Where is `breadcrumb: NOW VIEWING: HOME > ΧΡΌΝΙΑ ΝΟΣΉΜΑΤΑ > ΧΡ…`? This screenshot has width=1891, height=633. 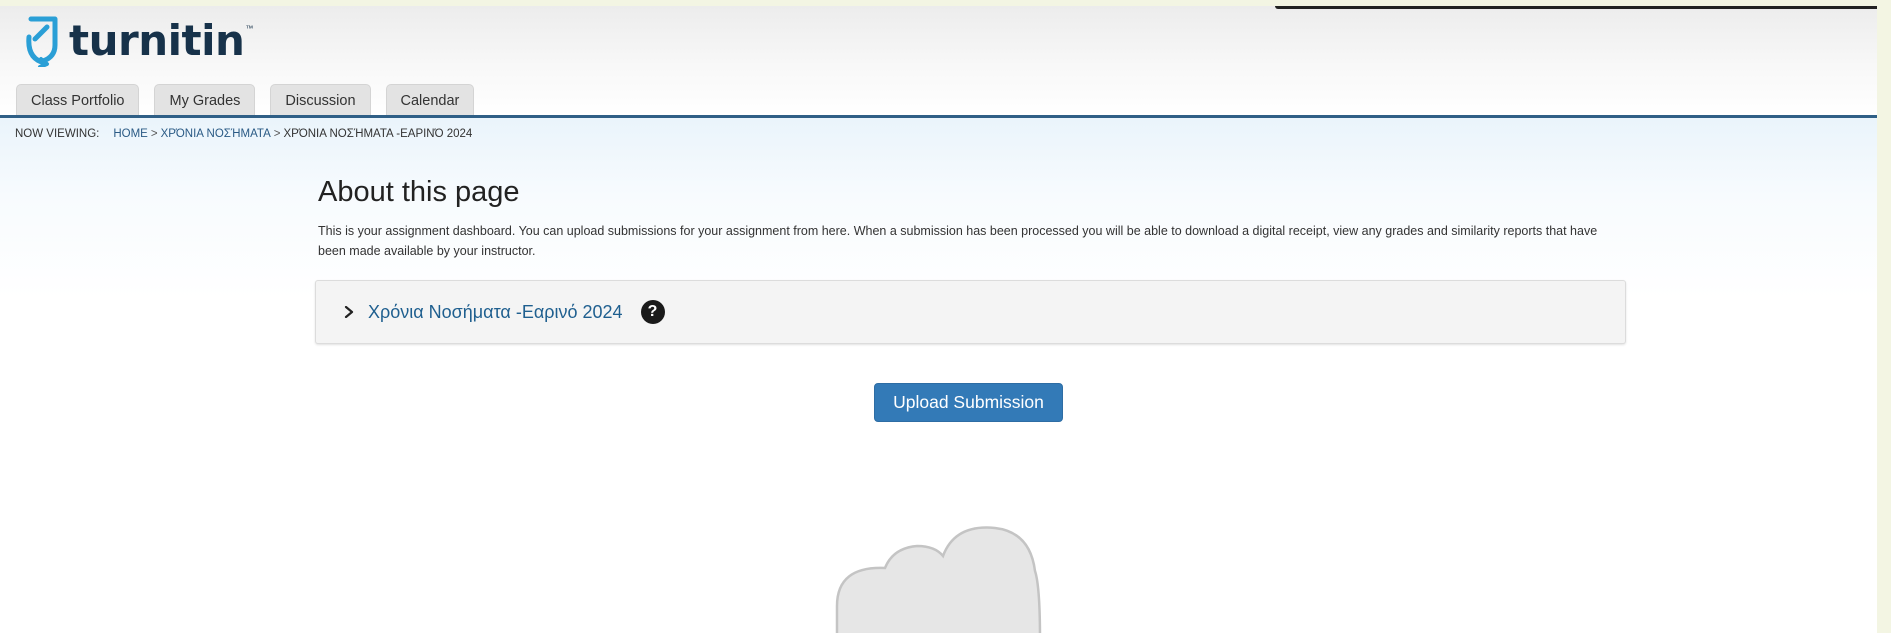
breadcrumb: NOW VIEWING: HOME > ΧΡΌΝΙΑ ΝΟΣΉΜΑΤΑ > ΧΡ… is located at coordinates (243, 134).